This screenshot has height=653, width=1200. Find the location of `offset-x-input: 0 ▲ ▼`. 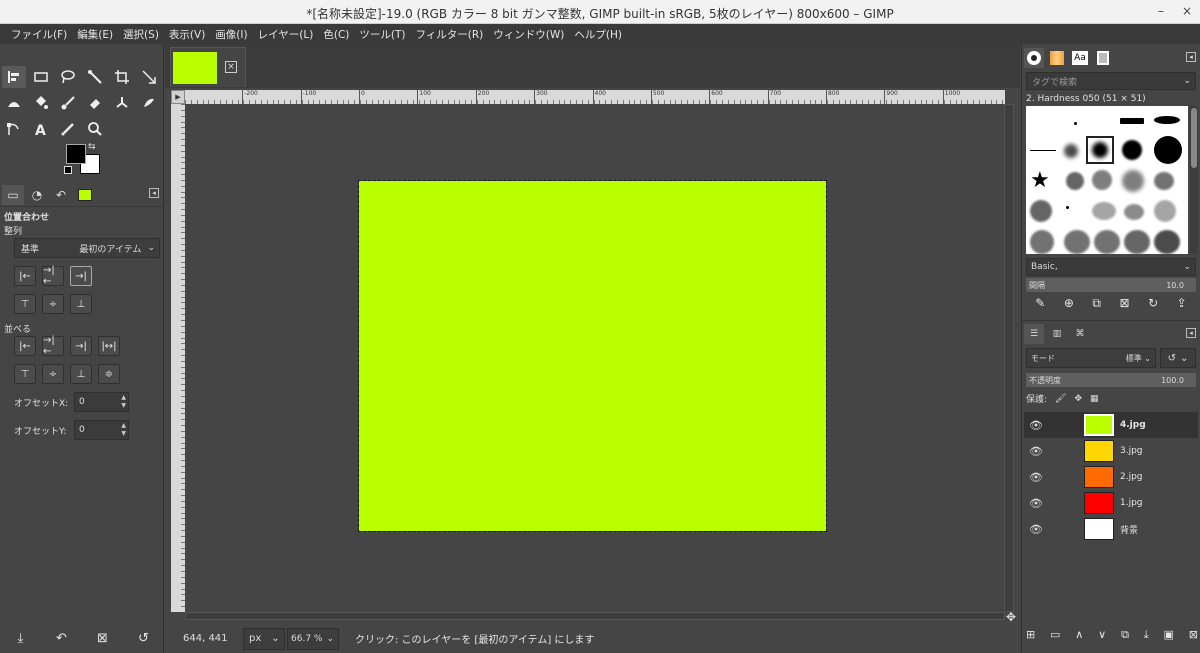

offset-x-input: 0 ▲ ▼ is located at coordinates (101, 402).